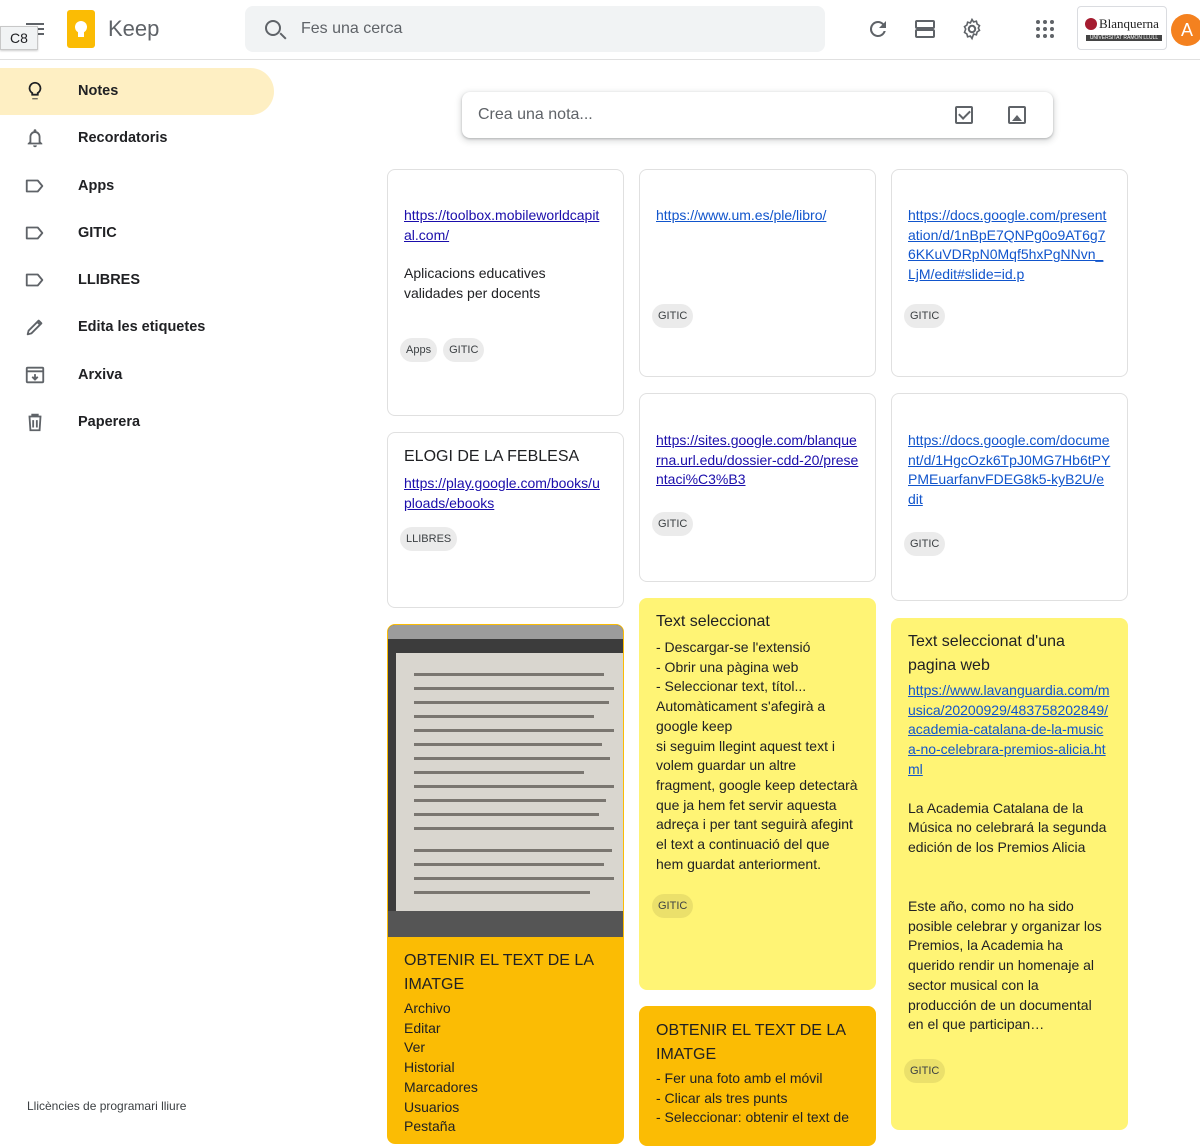  I want to click on gear-icon, so click(972, 29).